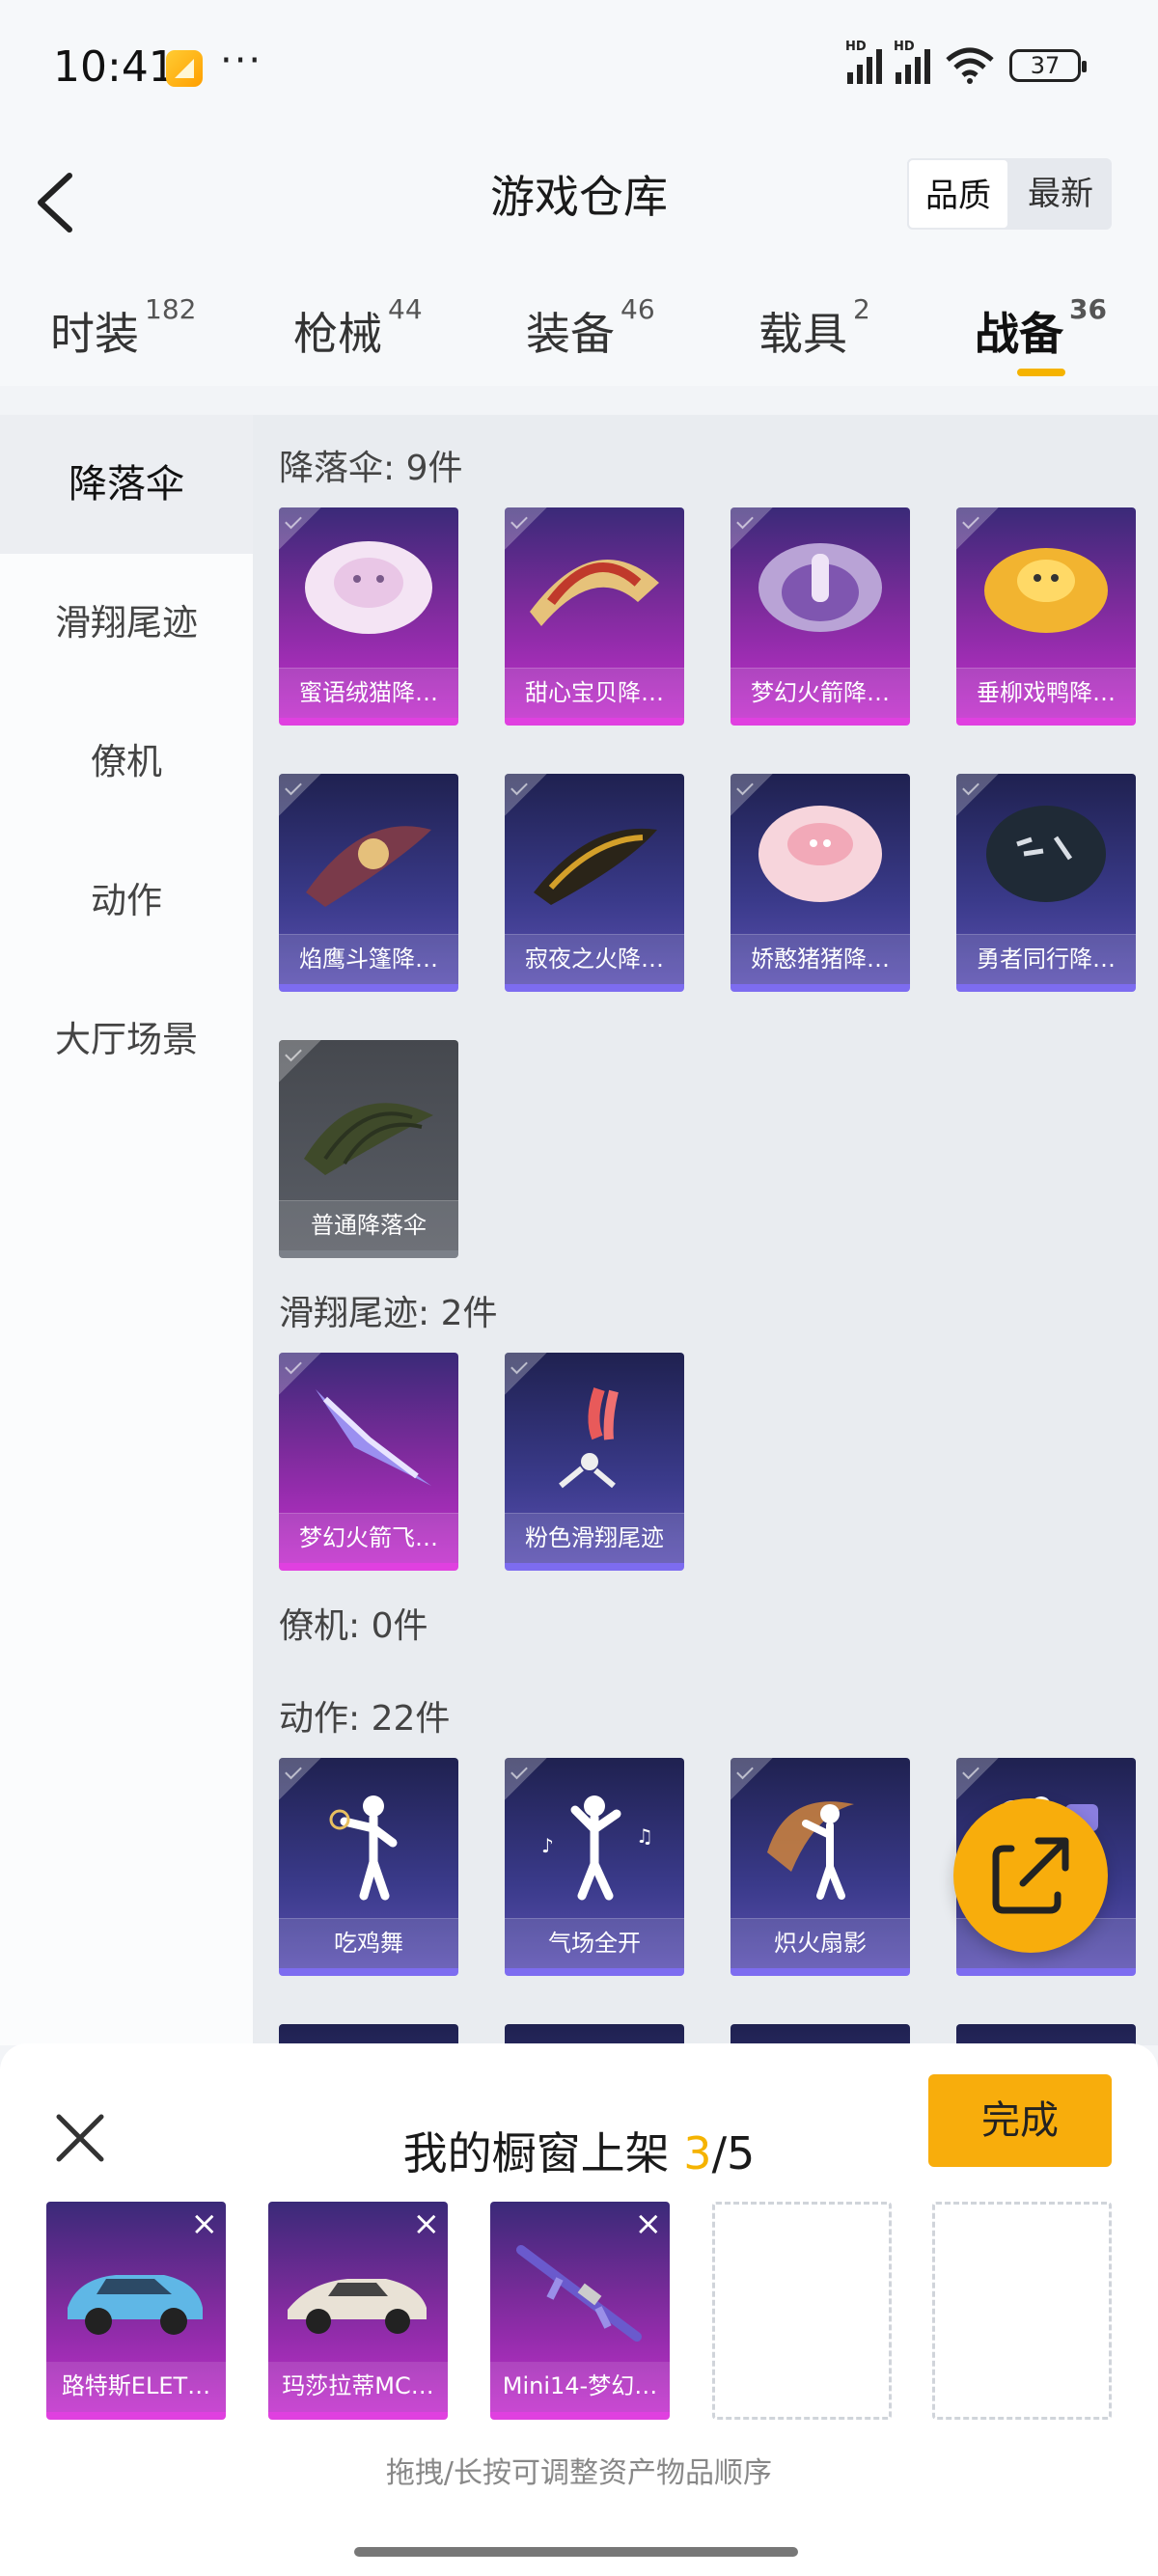  I want to click on item-card: 普通降落伞, so click(368, 1149).